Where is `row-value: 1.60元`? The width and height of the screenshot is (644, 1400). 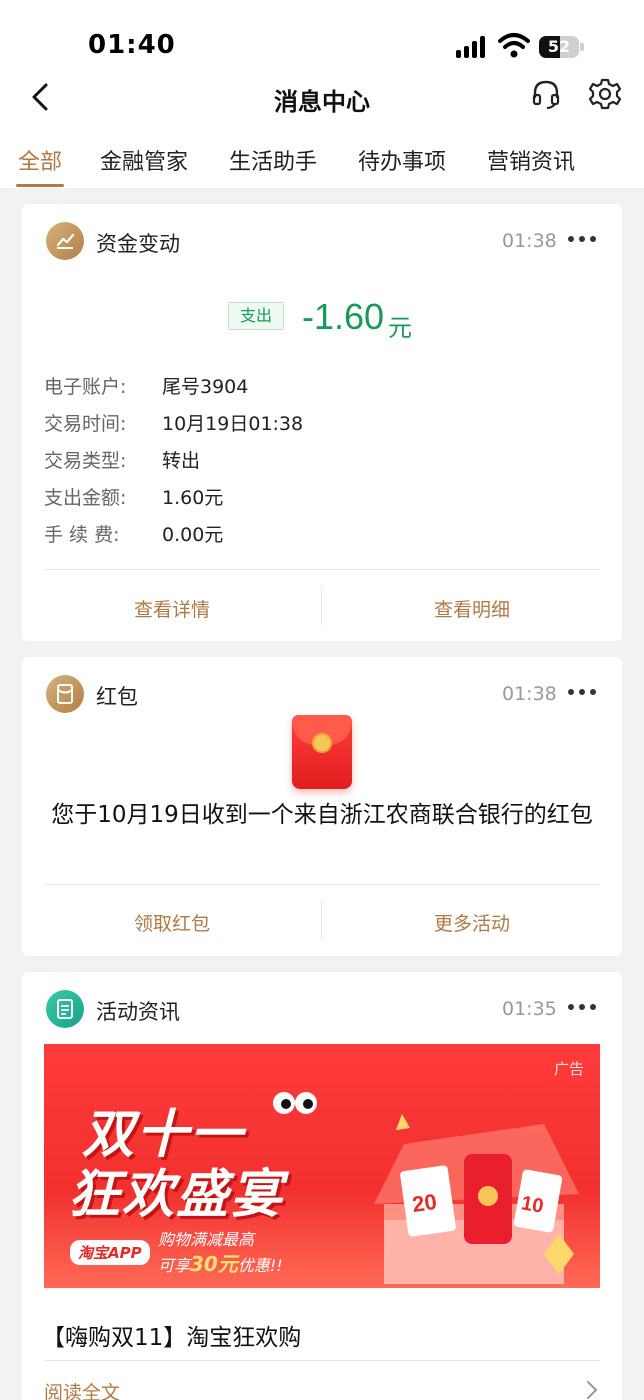 row-value: 1.60元 is located at coordinates (193, 498).